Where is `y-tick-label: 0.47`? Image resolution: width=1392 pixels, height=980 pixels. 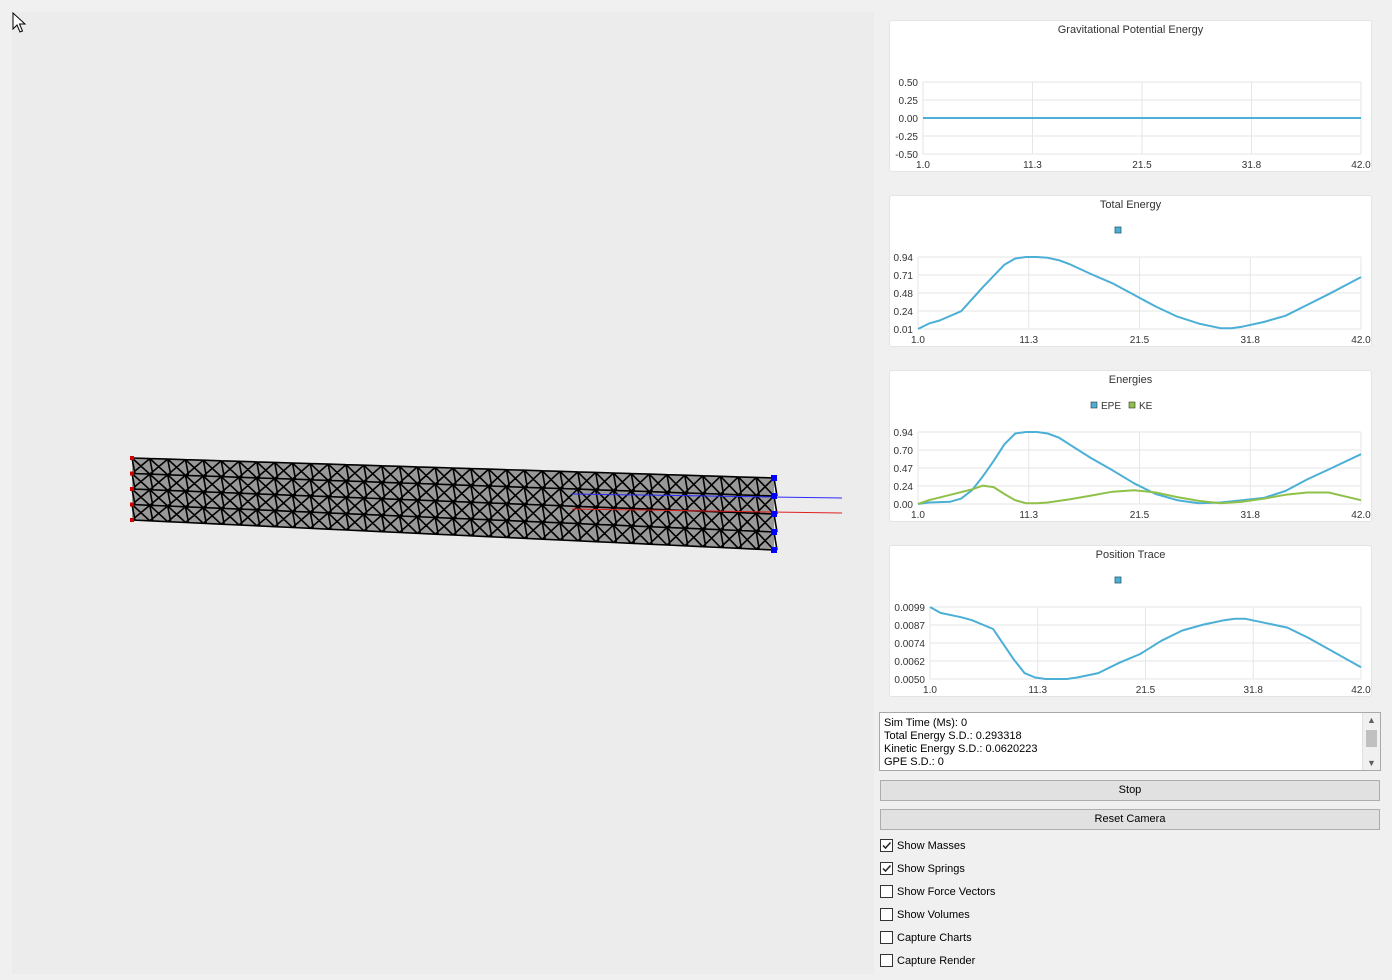
y-tick-label: 0.47 is located at coordinates (904, 469).